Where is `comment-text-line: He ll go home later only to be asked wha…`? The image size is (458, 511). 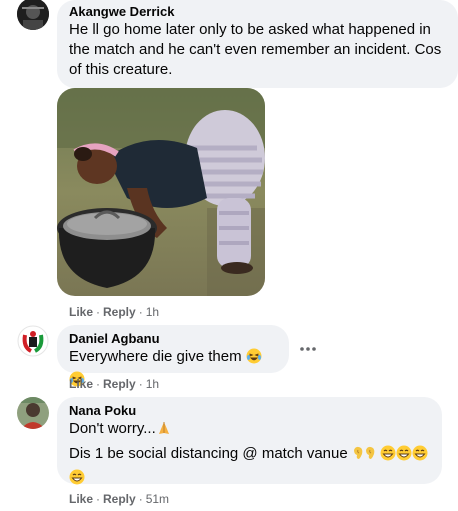 comment-text-line: He ll go home later only to be asked wha… is located at coordinates (250, 29).